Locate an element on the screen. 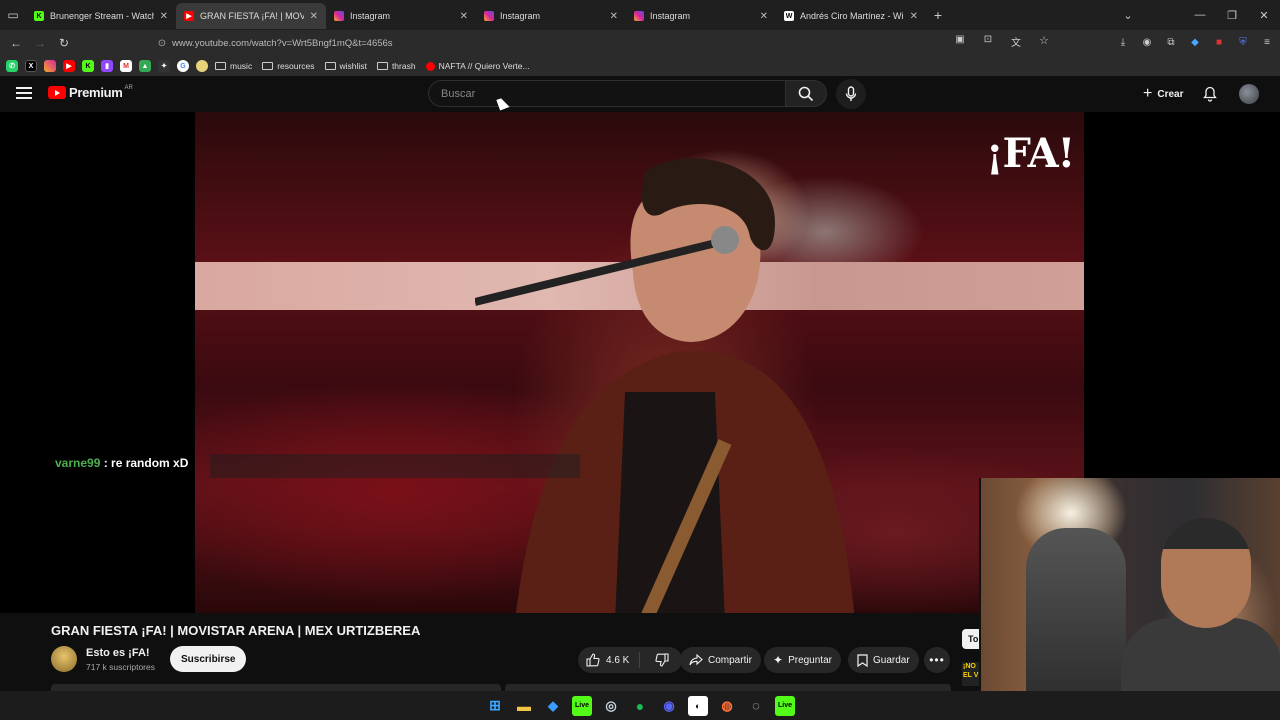  twitch-icon: ▮ is located at coordinates (107, 66).